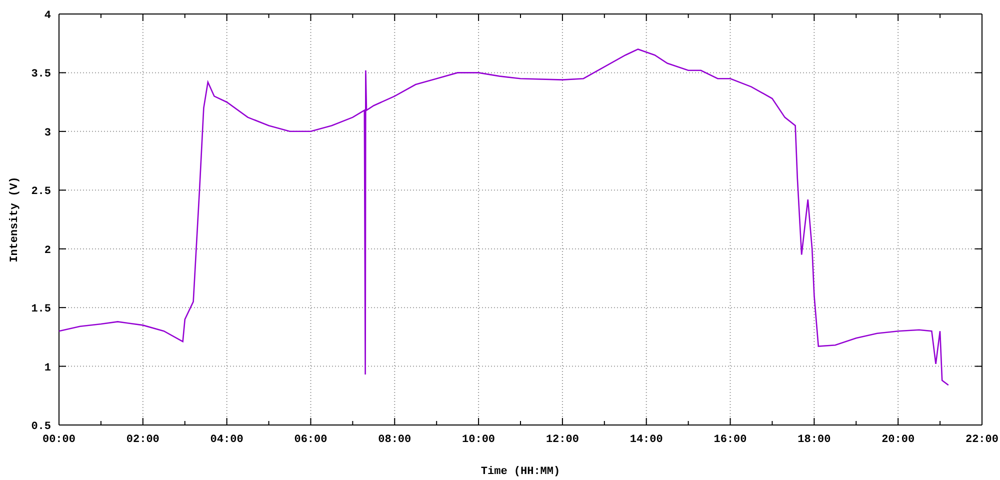  Describe the element at coordinates (143, 440) in the screenshot. I see `x-tick-label: 02:00` at that location.